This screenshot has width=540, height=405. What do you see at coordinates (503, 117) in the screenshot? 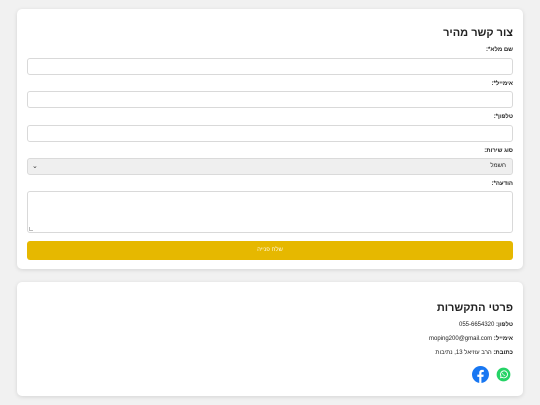
I see `phone-label: טלפון*:` at bounding box center [503, 117].